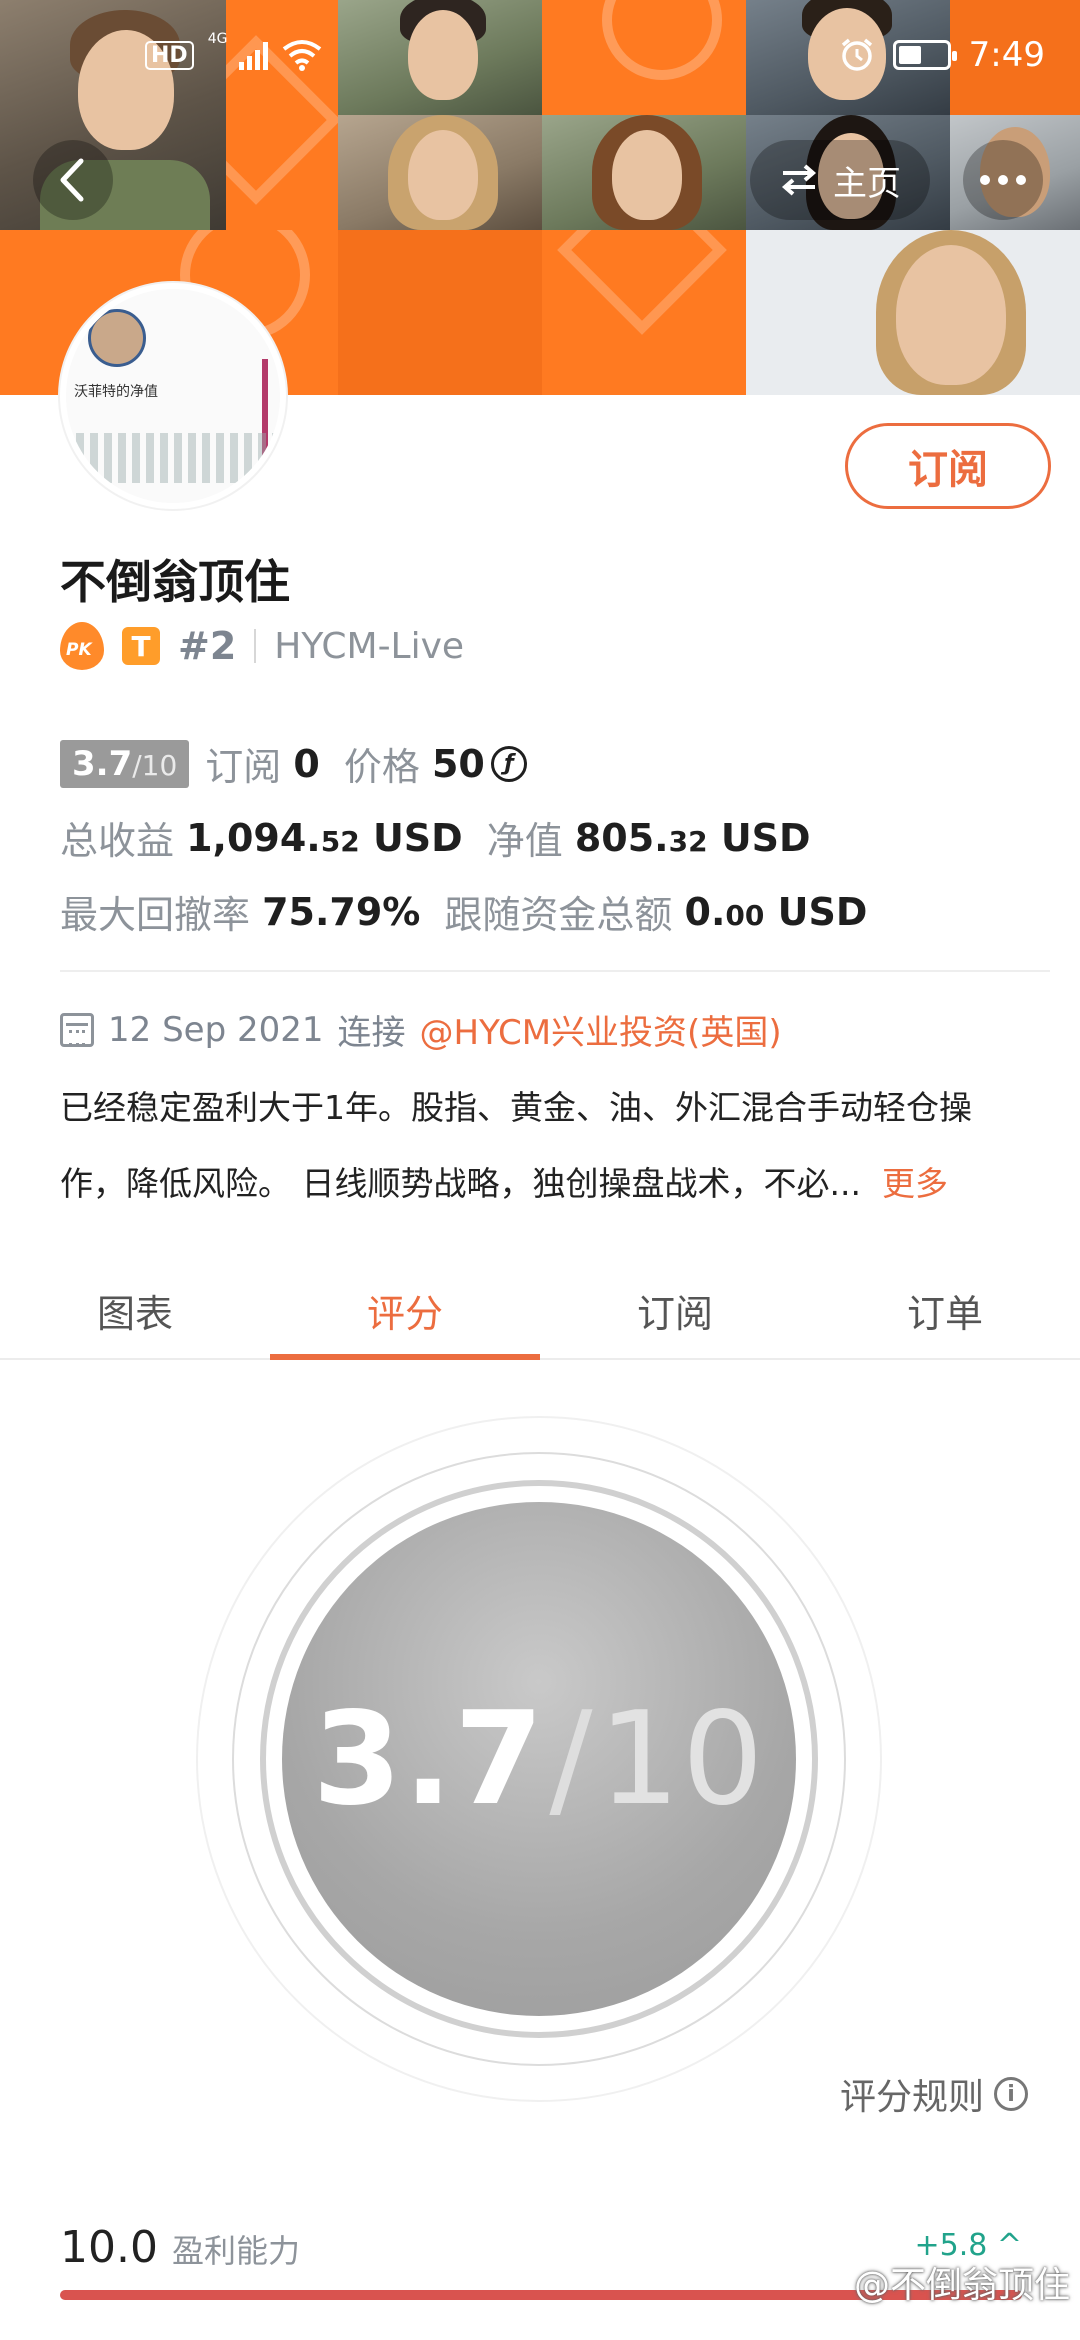 The image size is (1080, 2340). I want to click on description-line-2: 作，降低风险。 日线顺势战略，独创操盘战术，不必... 更多, so click(504, 1183).